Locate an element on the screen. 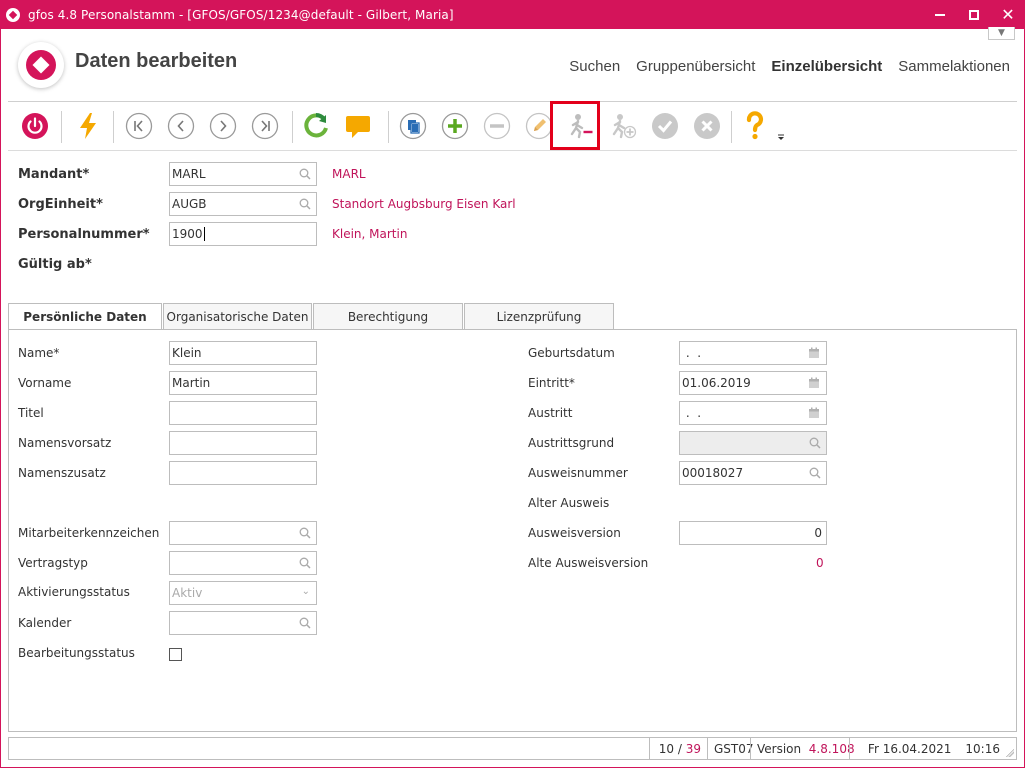 The image size is (1025, 768). vertragstyp-field is located at coordinates (243, 563).